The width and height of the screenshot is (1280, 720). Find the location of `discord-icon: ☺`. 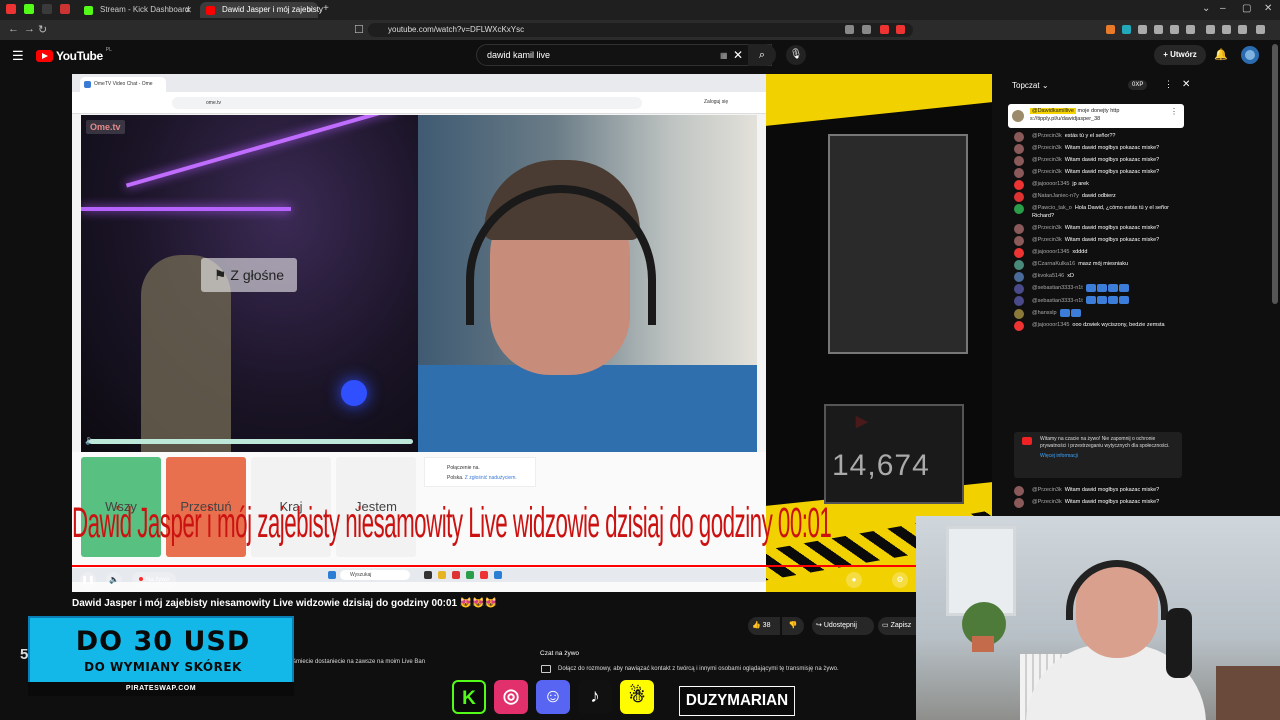

discord-icon: ☺ is located at coordinates (553, 697).